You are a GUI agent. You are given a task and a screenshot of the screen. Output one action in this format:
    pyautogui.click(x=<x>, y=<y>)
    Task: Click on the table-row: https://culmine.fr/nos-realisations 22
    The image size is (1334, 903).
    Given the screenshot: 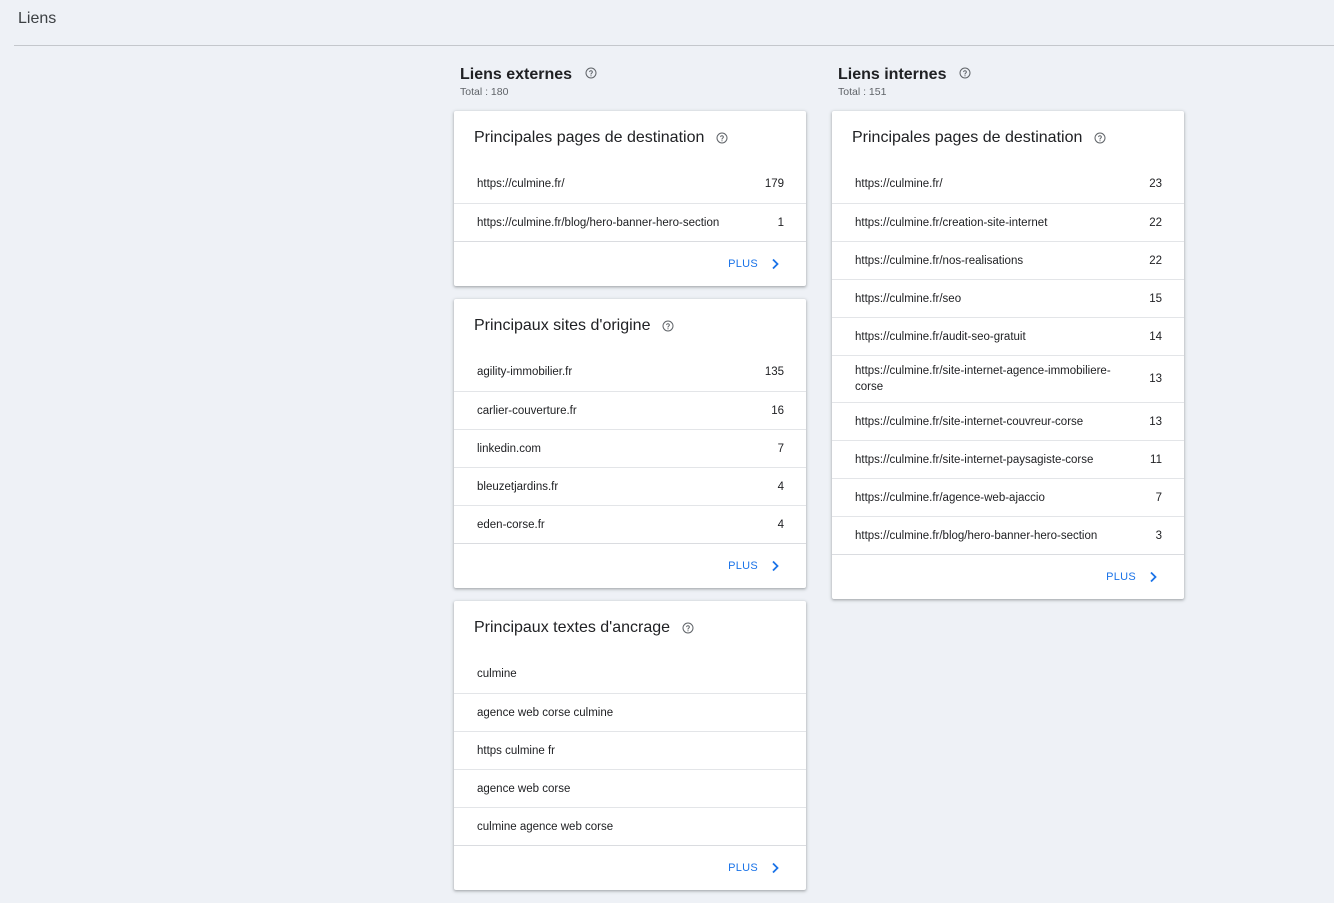 What is the action you would take?
    pyautogui.click(x=1008, y=260)
    